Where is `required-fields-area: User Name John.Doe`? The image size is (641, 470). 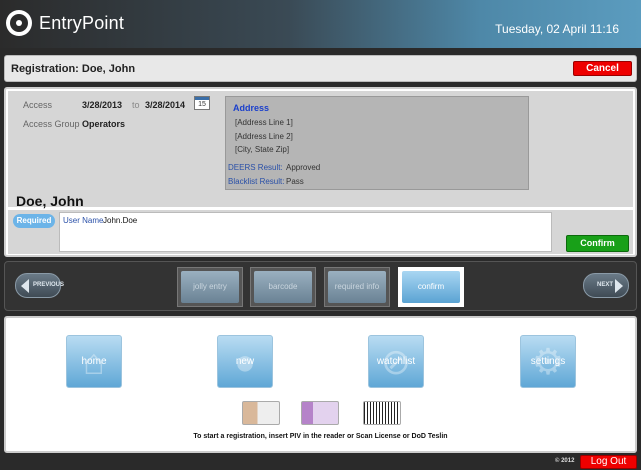 required-fields-area: User Name John.Doe is located at coordinates (305, 232).